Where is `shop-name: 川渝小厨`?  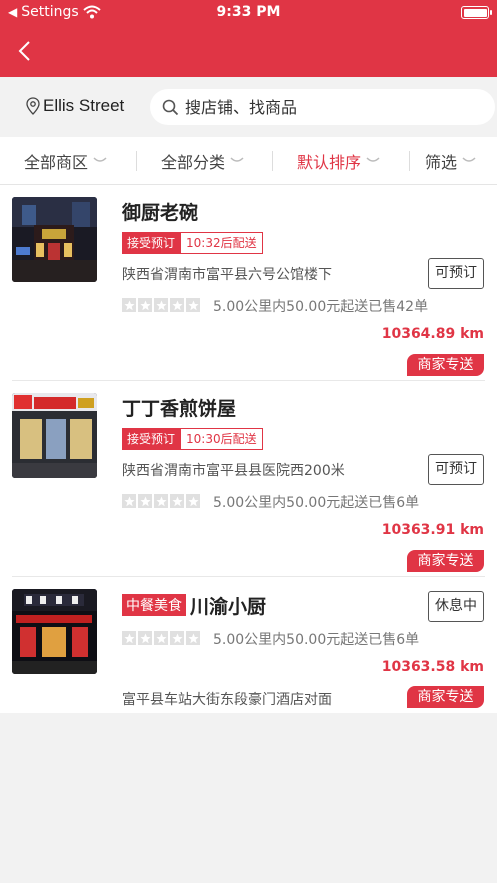
shop-name: 川渝小厨 is located at coordinates (228, 607).